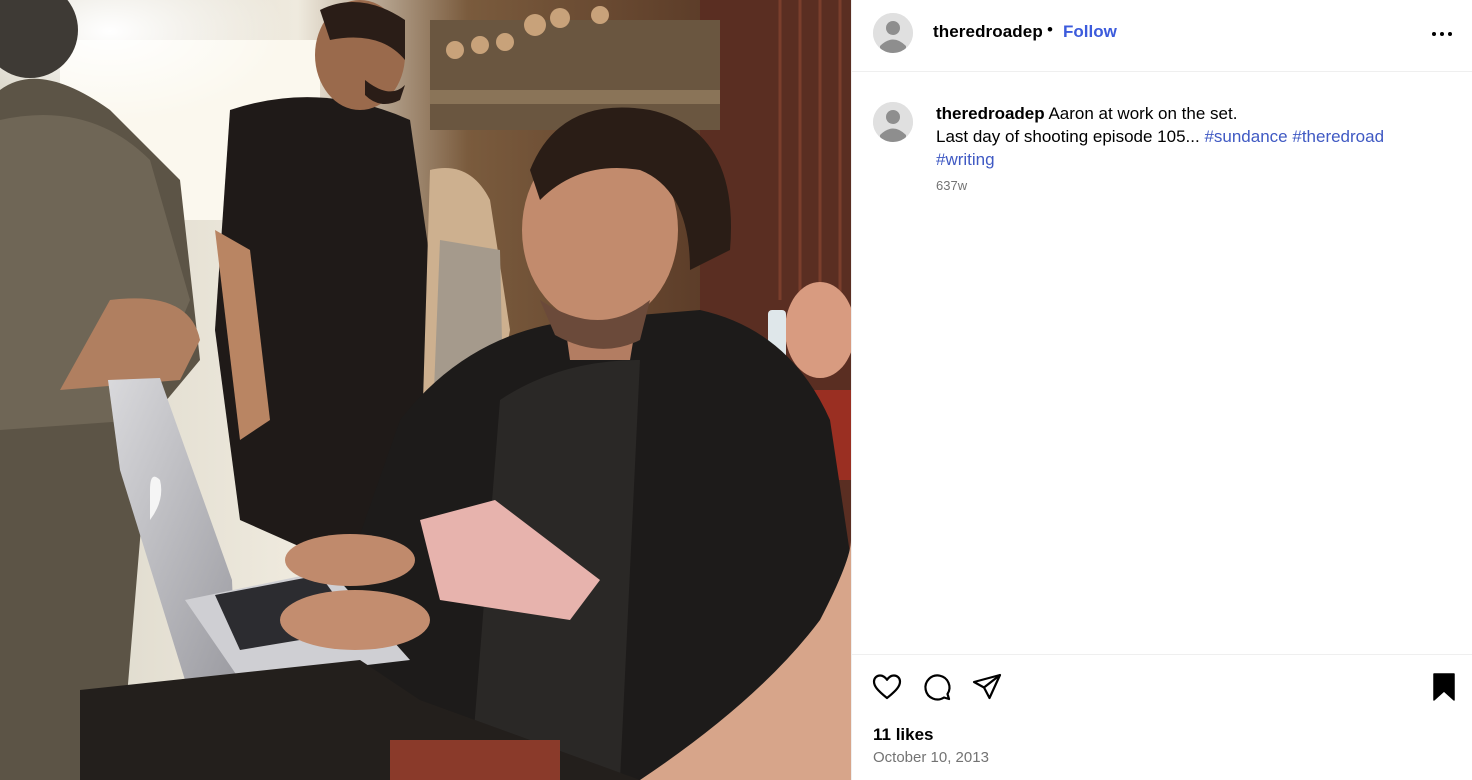 The width and height of the screenshot is (1472, 780). I want to click on comment-icon, so click(937, 687).